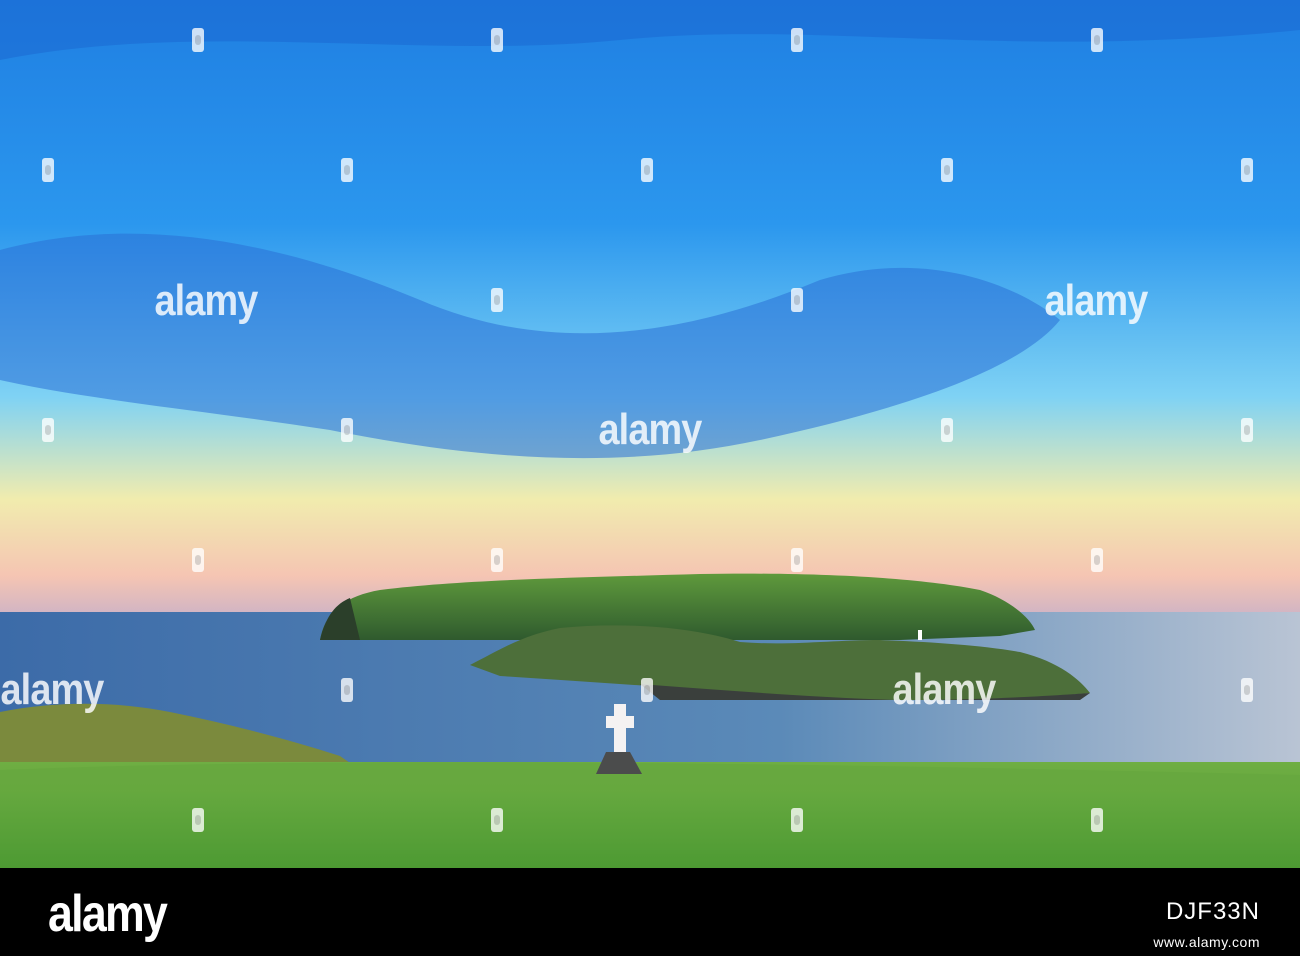 The height and width of the screenshot is (956, 1300). Describe the element at coordinates (920, 635) in the screenshot. I see `lighthouse` at that location.